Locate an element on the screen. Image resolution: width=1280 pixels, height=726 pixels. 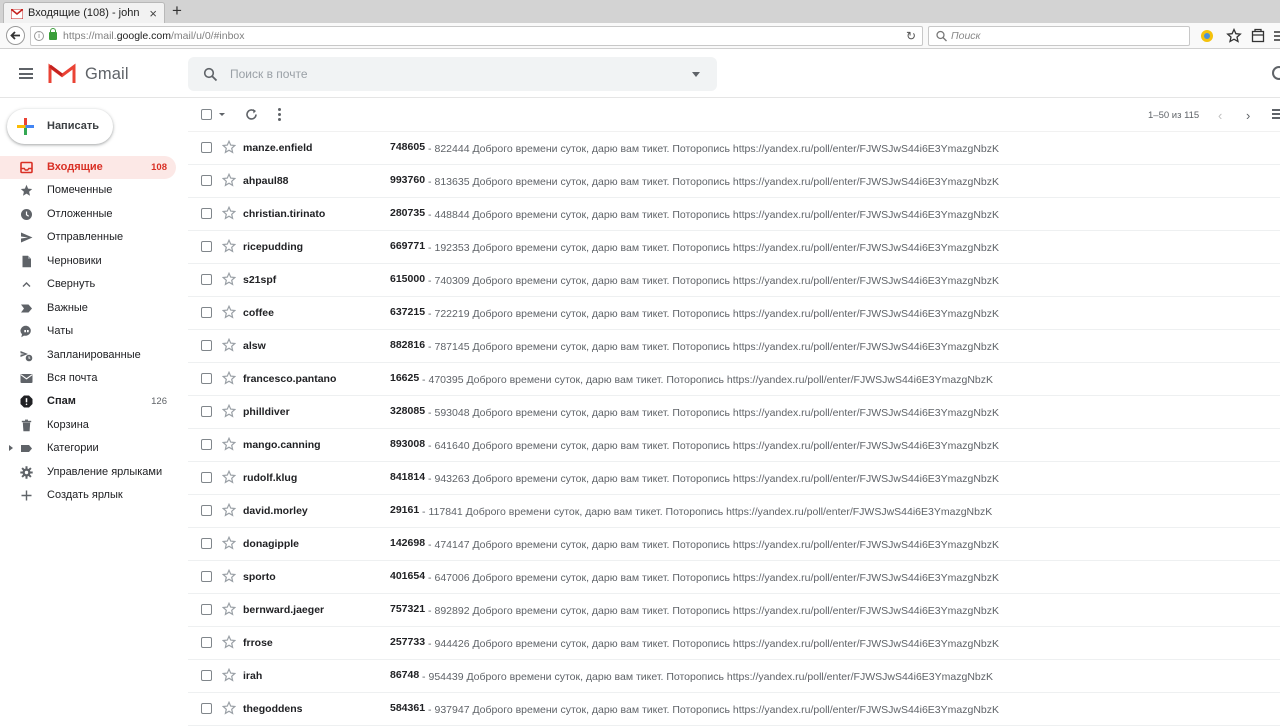
mail-search-input: Поиск в почте is located at coordinates (452, 74).